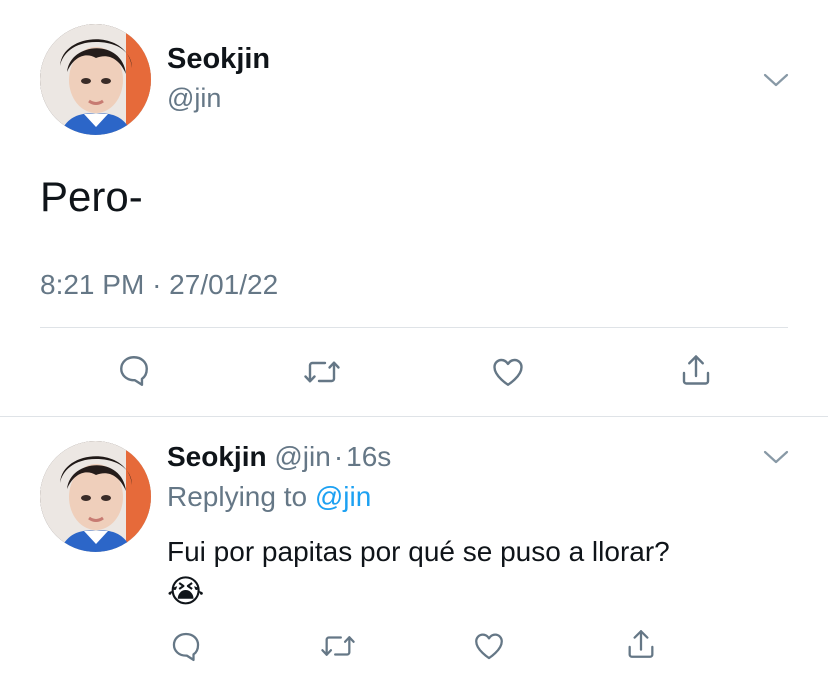 The width and height of the screenshot is (828, 681). I want to click on share-button, so click(696, 370).